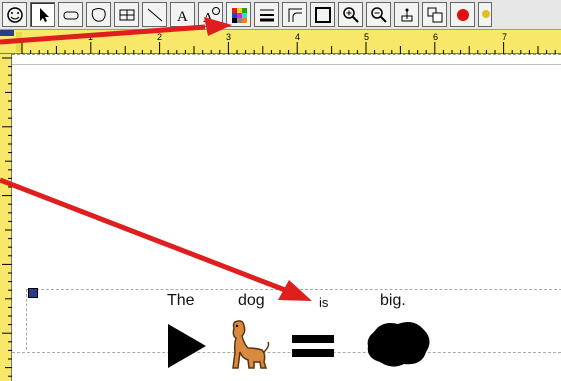  I want to click on word-dog: dog, so click(251, 301).